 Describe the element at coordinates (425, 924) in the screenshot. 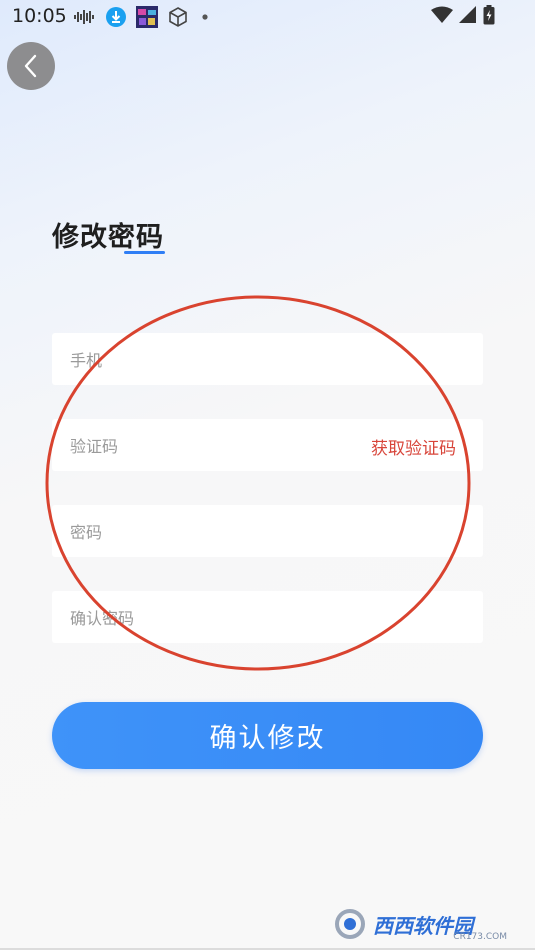

I see `watermark: 西西软件园 CR173.COM` at that location.